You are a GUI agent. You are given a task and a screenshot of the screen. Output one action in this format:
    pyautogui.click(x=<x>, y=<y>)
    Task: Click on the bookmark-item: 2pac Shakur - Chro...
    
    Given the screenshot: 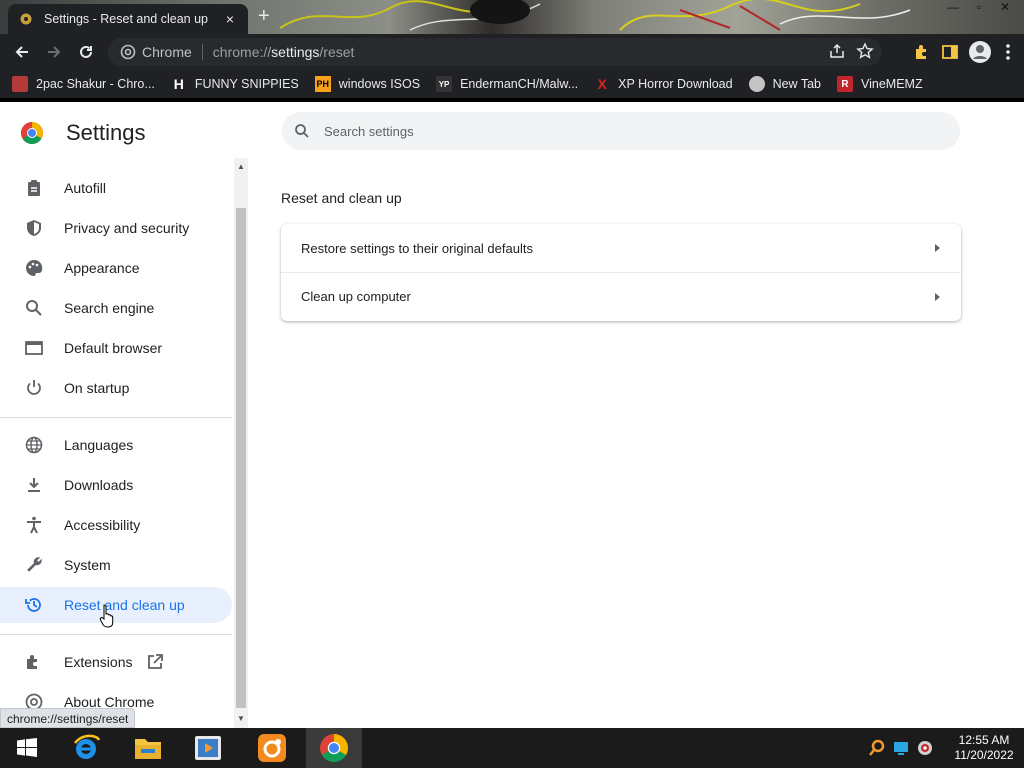 What is the action you would take?
    pyautogui.click(x=83, y=84)
    